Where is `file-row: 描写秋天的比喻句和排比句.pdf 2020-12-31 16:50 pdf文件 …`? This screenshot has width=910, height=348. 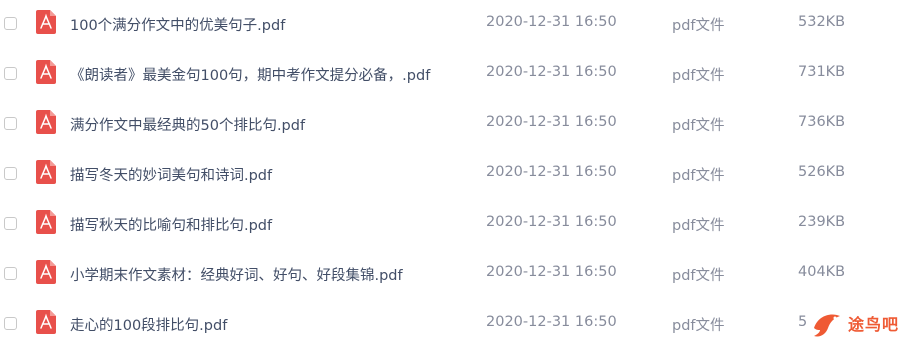 file-row: 描写秋天的比喻句和排比句.pdf 2020-12-31 16:50 pdf文件 … is located at coordinates (455, 225).